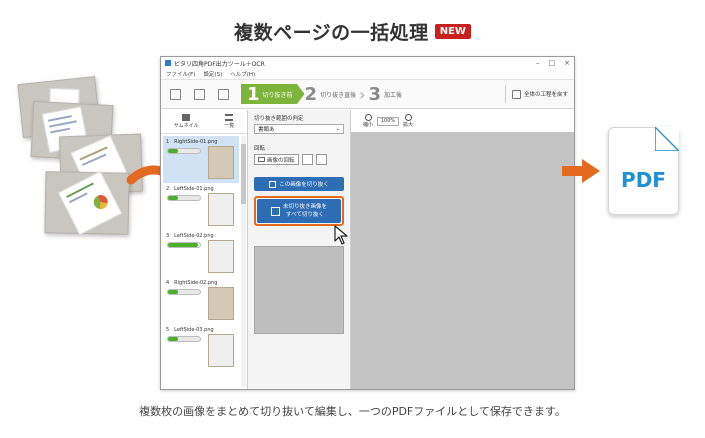 The height and width of the screenshot is (438, 705). I want to click on rotate-label: 回転, so click(260, 149).